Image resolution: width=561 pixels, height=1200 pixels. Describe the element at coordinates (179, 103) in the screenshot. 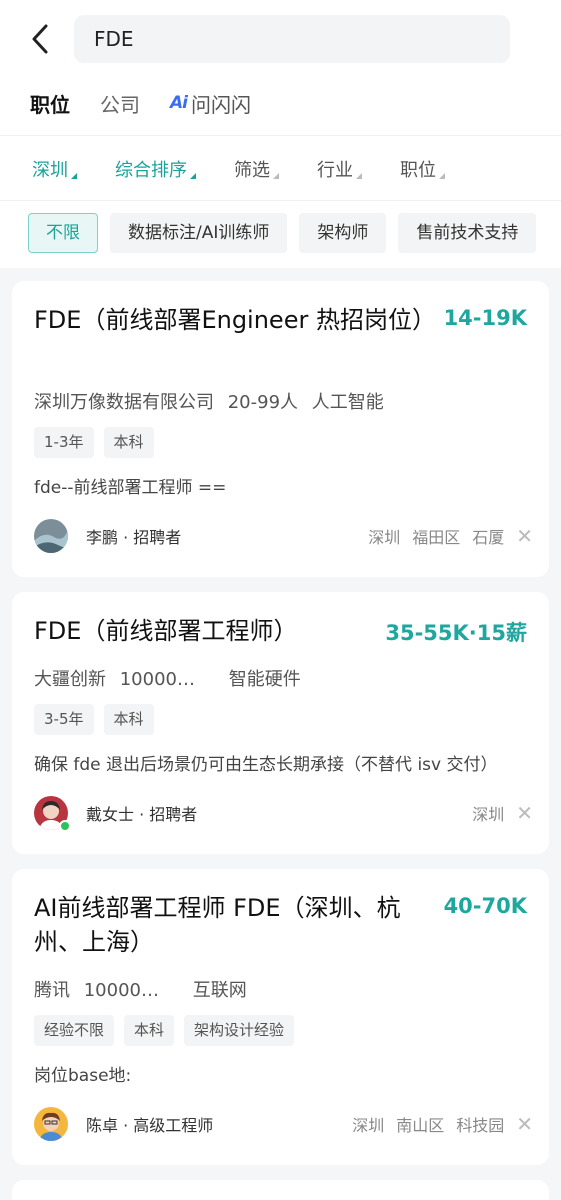

I see `ai-logo-icon: Ai` at that location.